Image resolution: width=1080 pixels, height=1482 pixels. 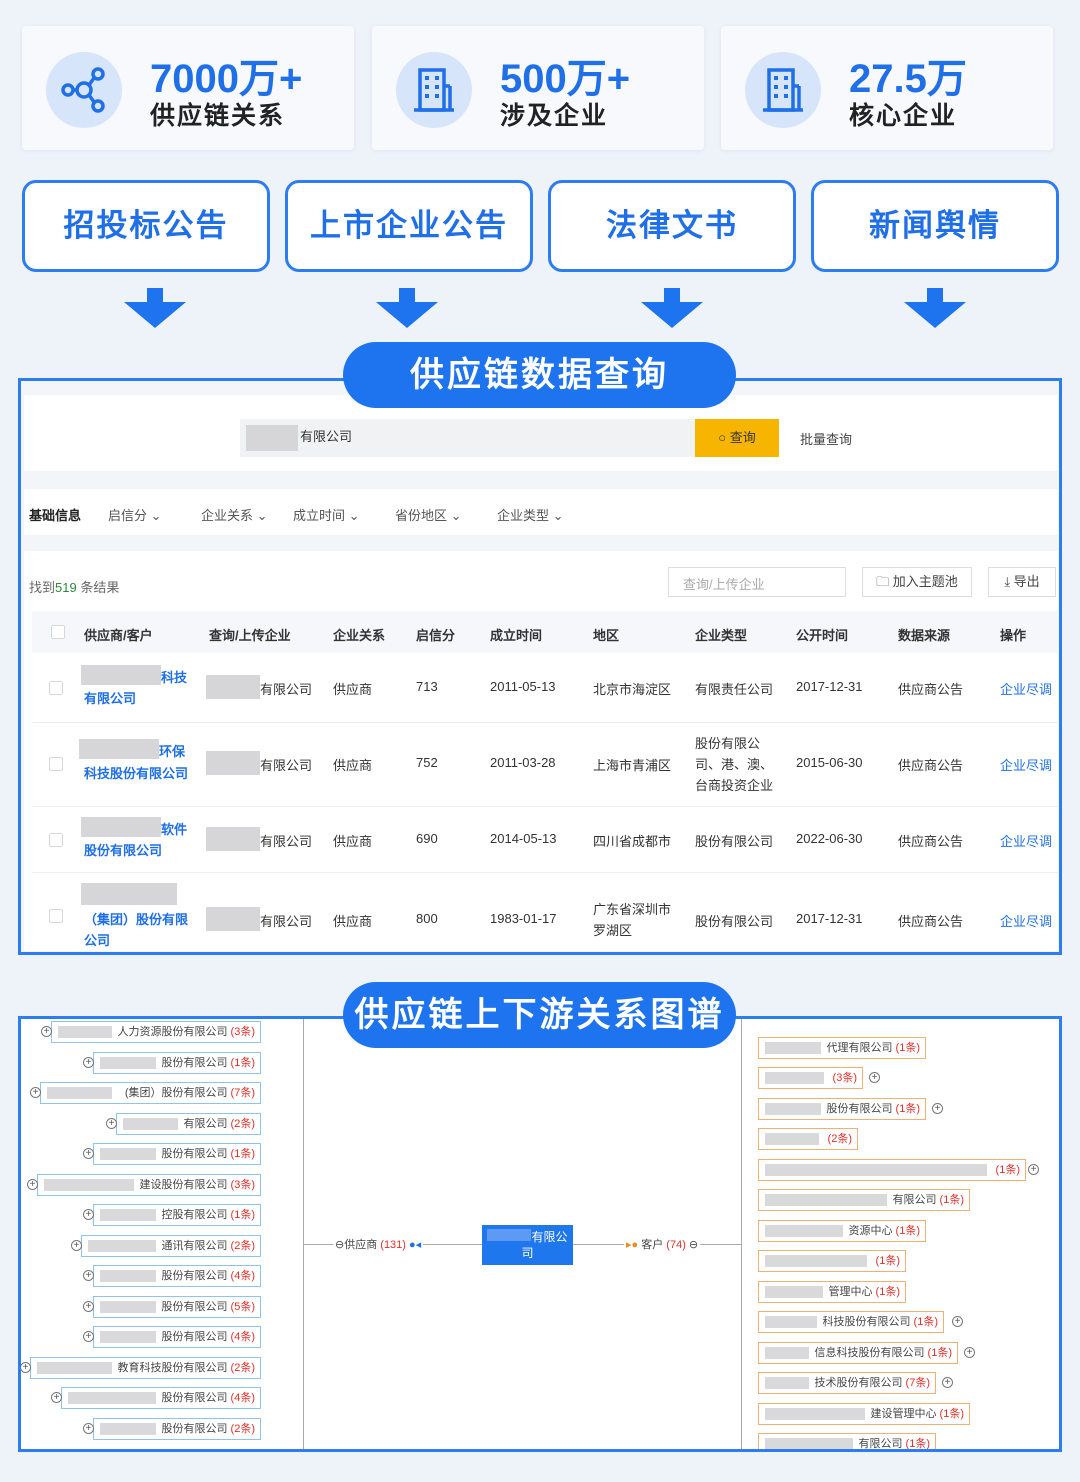 What do you see at coordinates (847, 1383) in the screenshot?
I see `customer-node: 技术股份有限公司 (7条)` at bounding box center [847, 1383].